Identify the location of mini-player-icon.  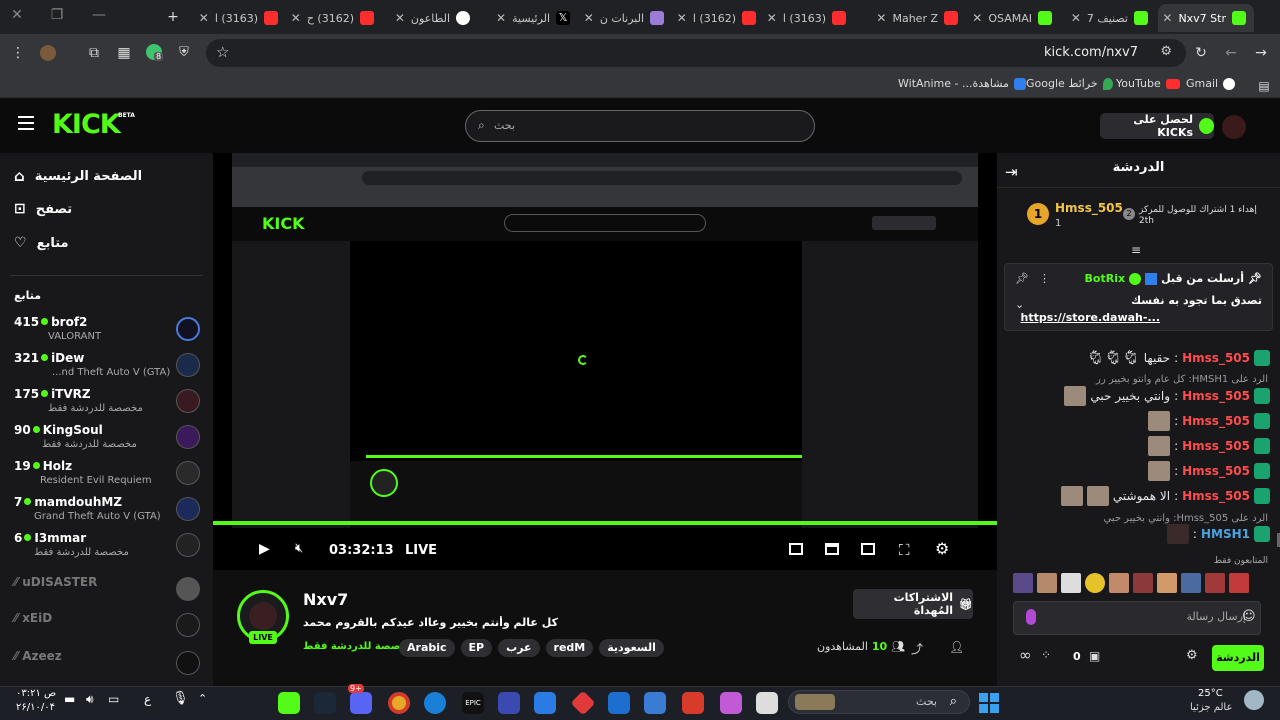
(796, 549).